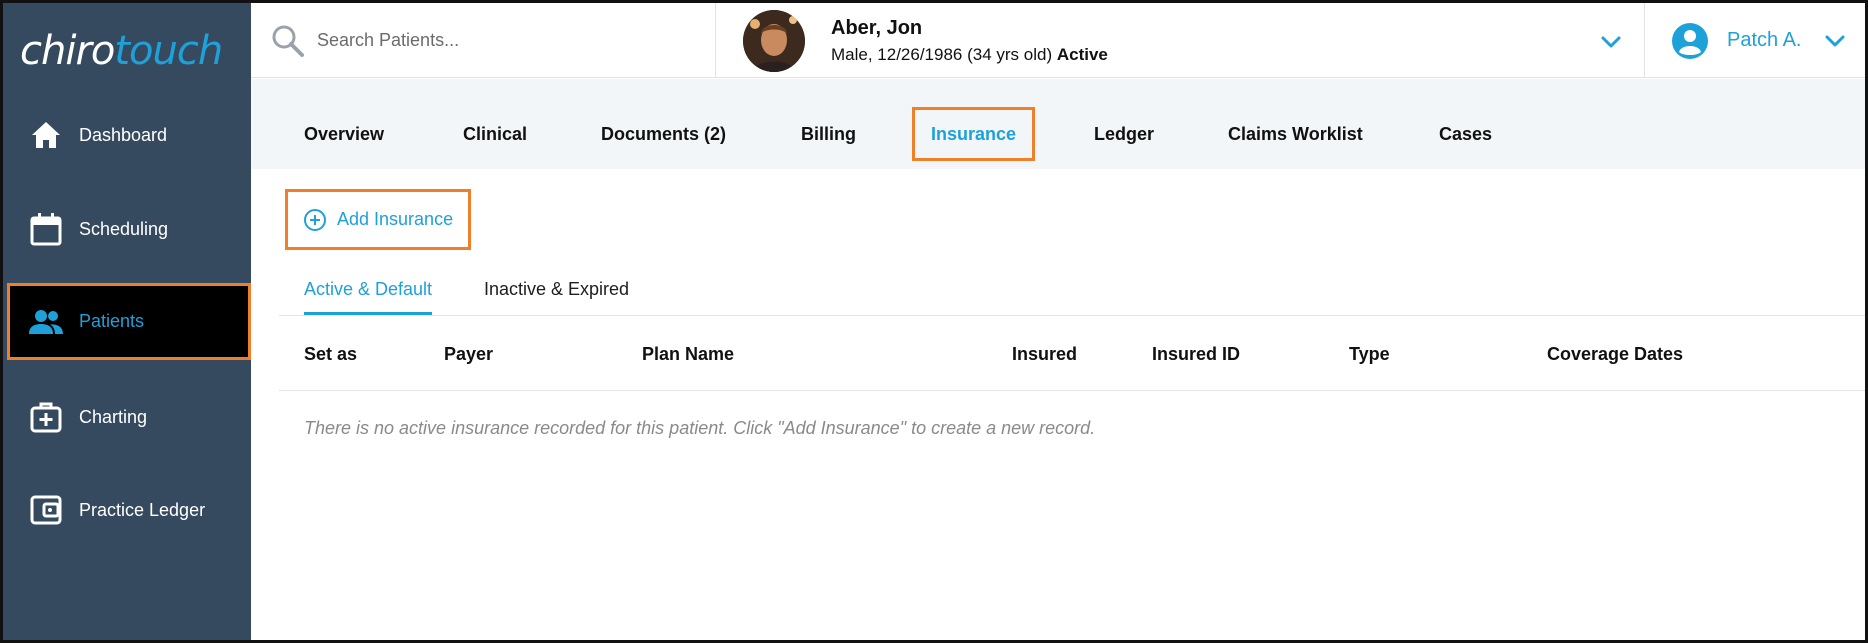  I want to click on patient-search, so click(483, 40).